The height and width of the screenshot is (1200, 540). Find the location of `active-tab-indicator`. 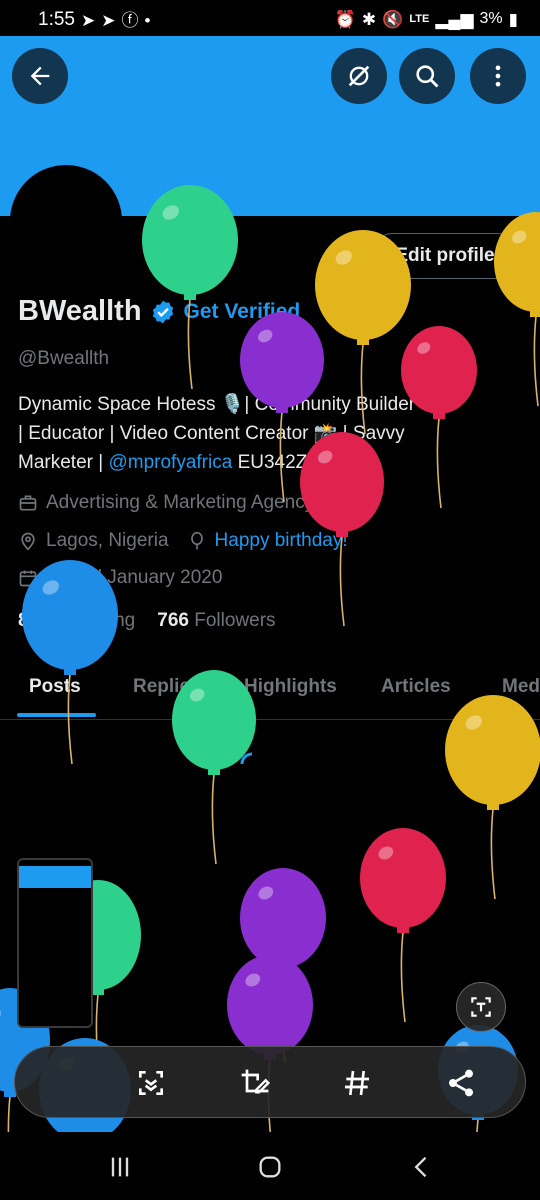

active-tab-indicator is located at coordinates (56, 715).